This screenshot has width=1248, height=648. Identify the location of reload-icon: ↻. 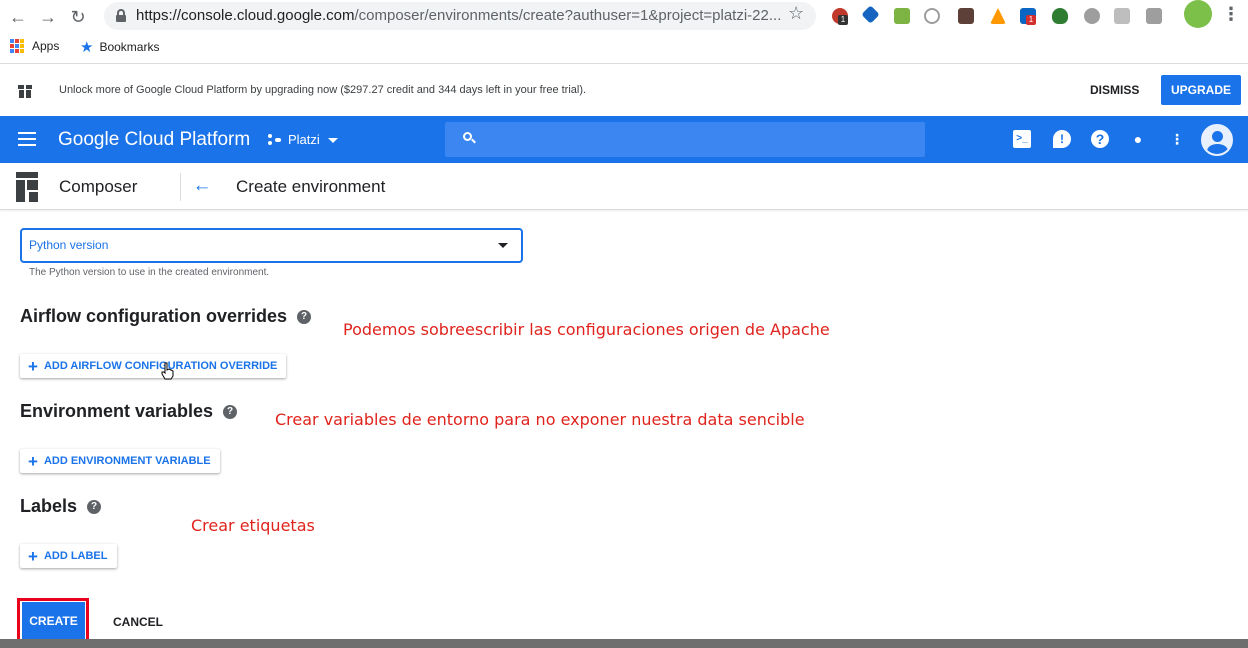
(78, 17).